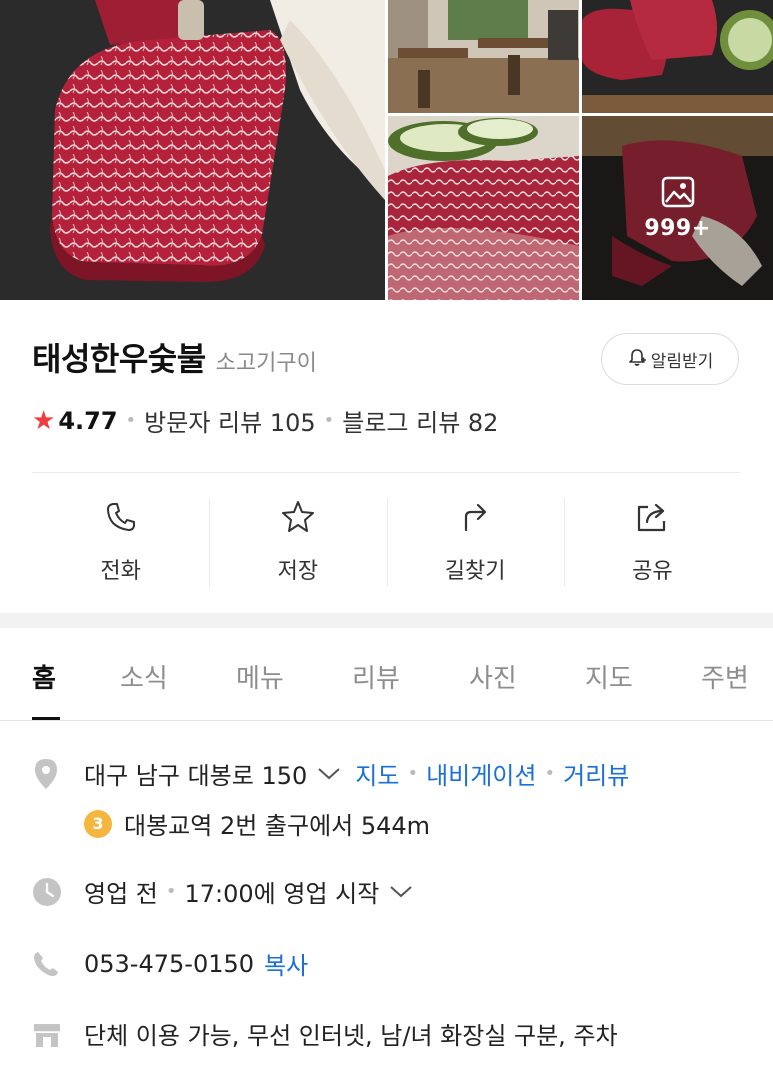 This screenshot has width=773, height=1076. I want to click on place-name: 태성한우숯불, so click(119, 359).